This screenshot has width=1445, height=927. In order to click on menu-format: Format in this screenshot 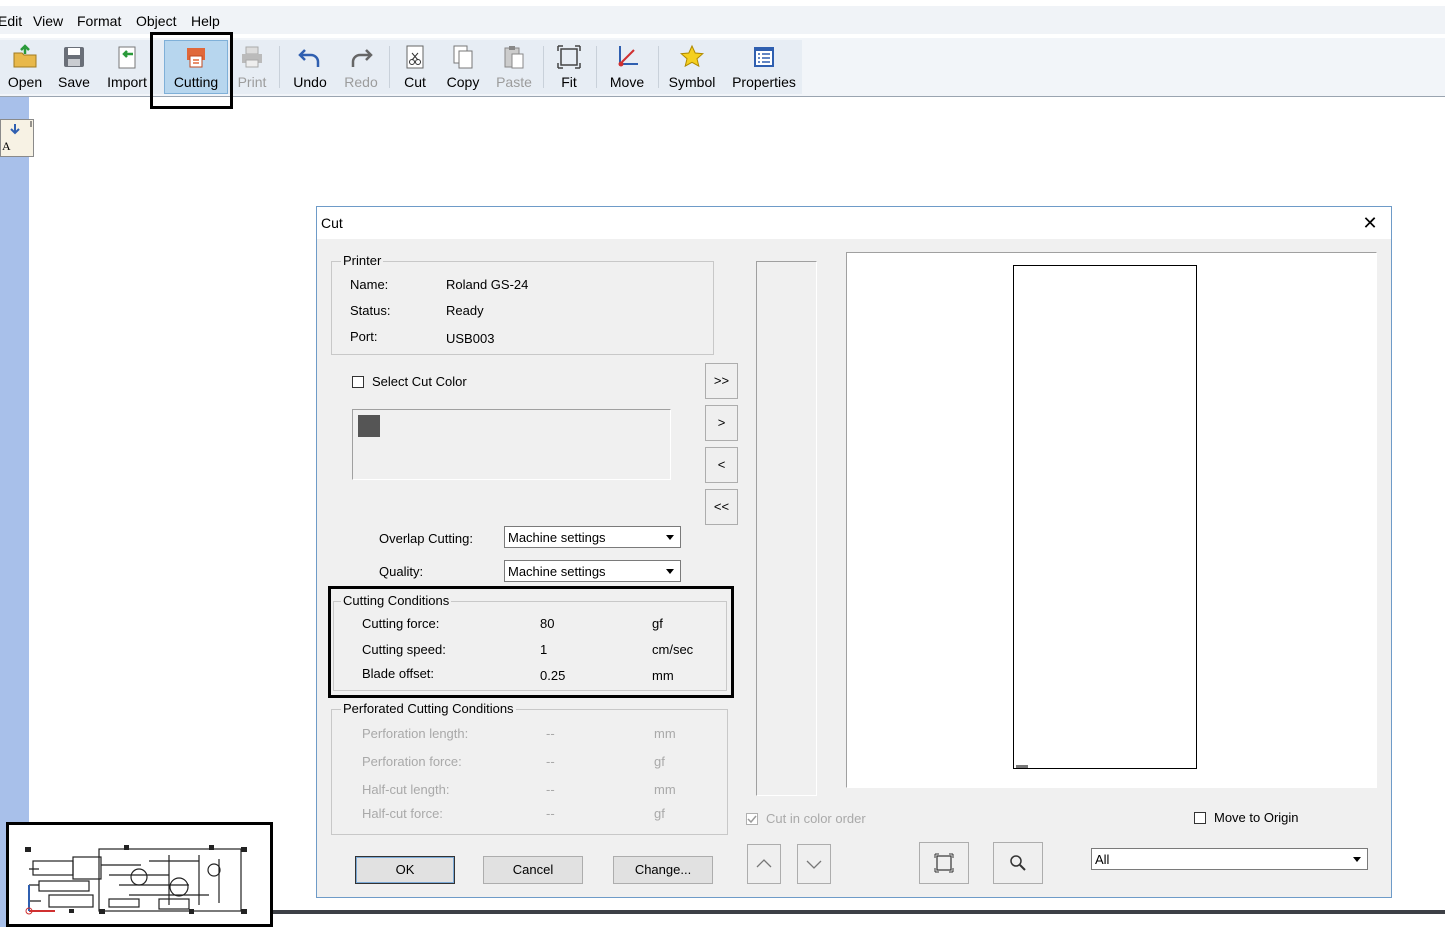, I will do `click(99, 21)`.